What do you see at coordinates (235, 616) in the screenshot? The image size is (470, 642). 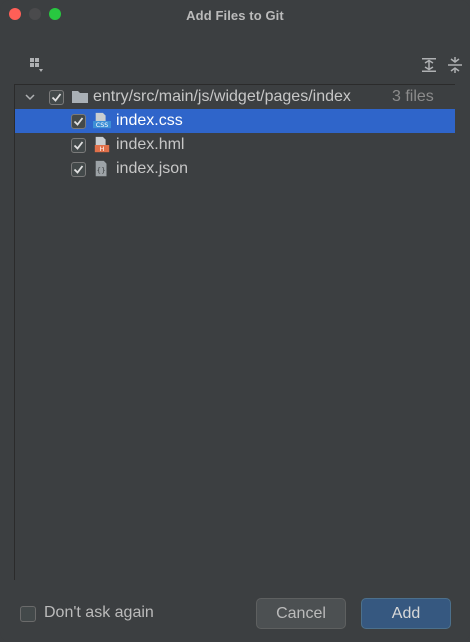 I see `dialog-footer: Don't ask again Cancel Add` at bounding box center [235, 616].